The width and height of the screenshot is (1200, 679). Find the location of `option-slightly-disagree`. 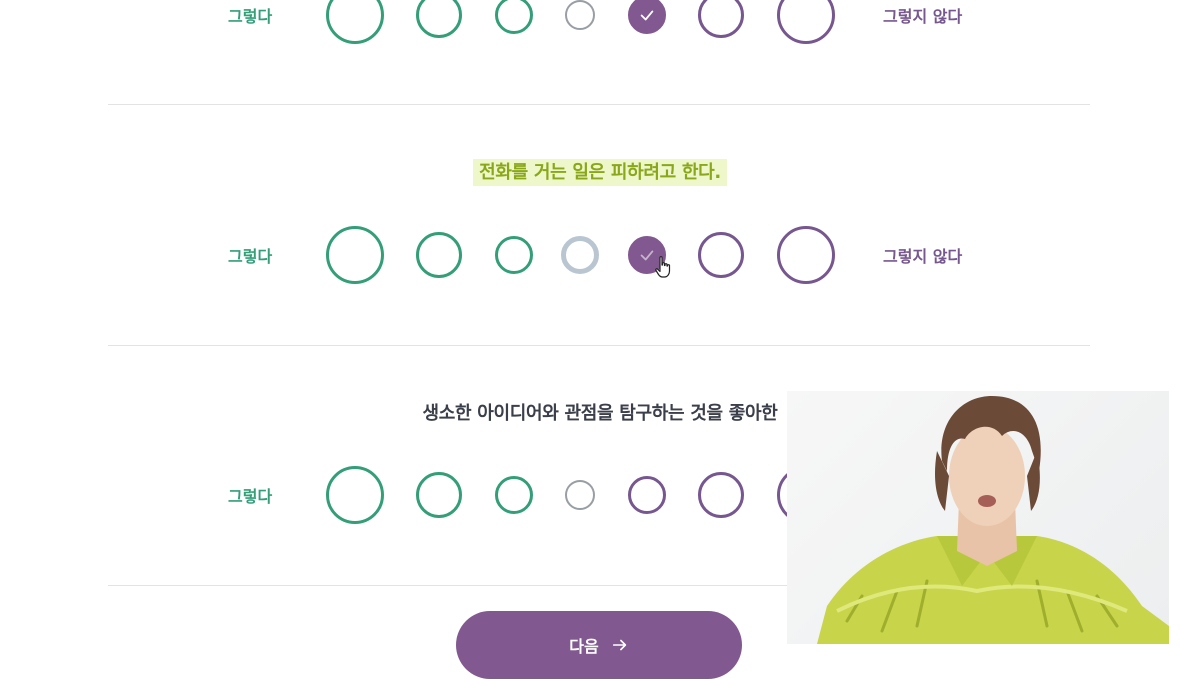

option-slightly-disagree is located at coordinates (647, 495).